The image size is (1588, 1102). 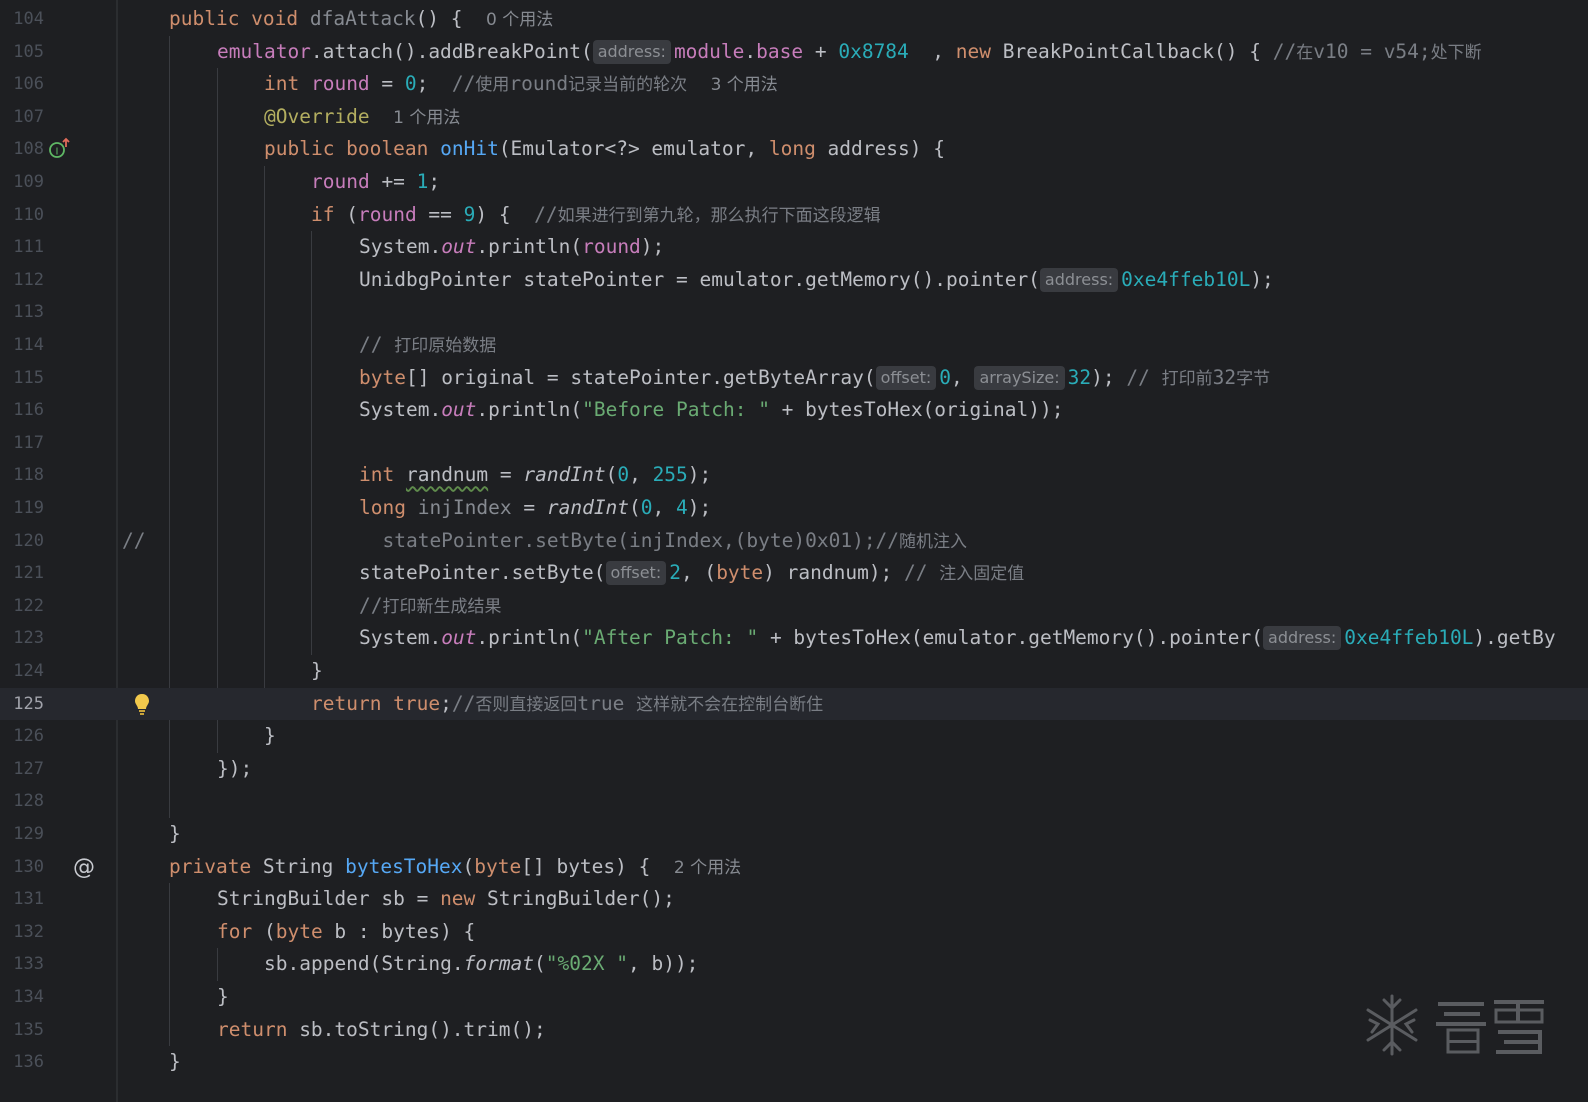 What do you see at coordinates (22, 508) in the screenshot?
I see `line-number: 119` at bounding box center [22, 508].